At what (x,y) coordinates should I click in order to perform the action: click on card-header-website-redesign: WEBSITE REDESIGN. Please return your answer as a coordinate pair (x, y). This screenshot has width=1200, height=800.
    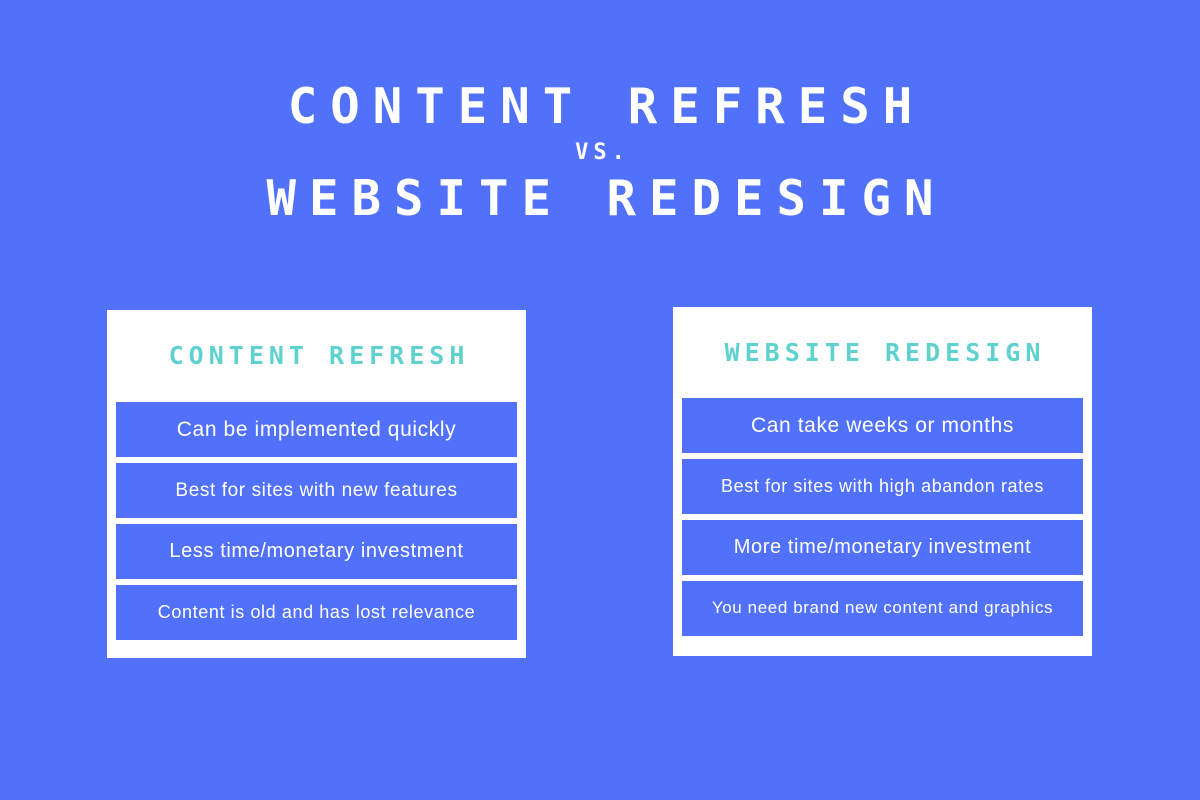
    Looking at the image, I should click on (885, 352).